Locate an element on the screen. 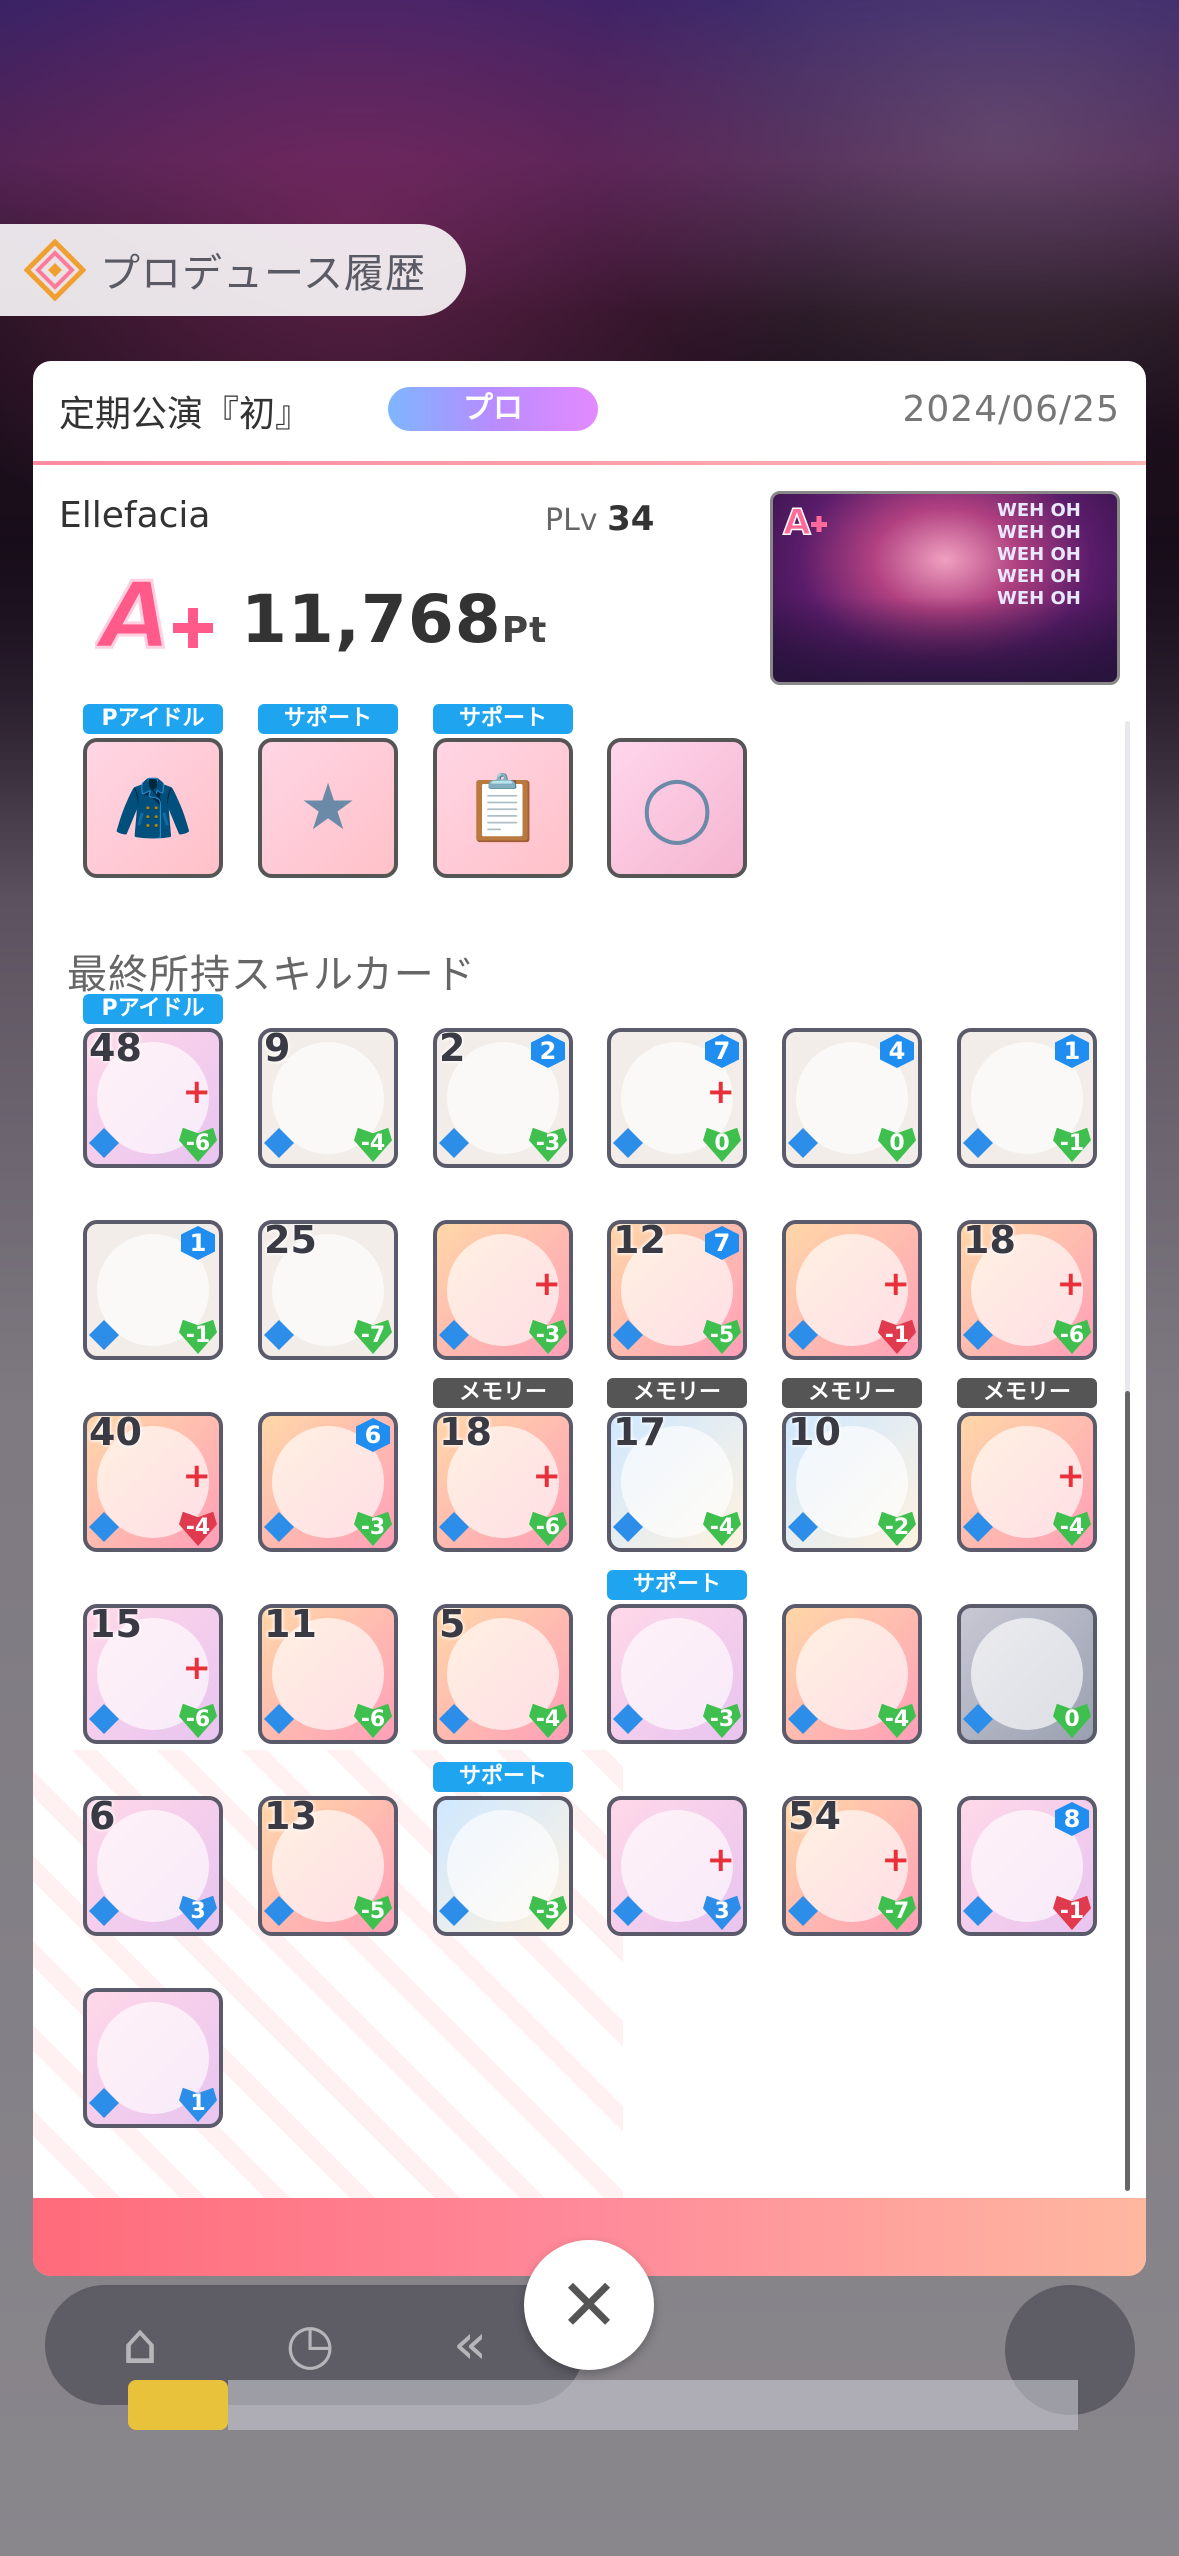  skill-card: 11 -6 is located at coordinates (328, 1674).